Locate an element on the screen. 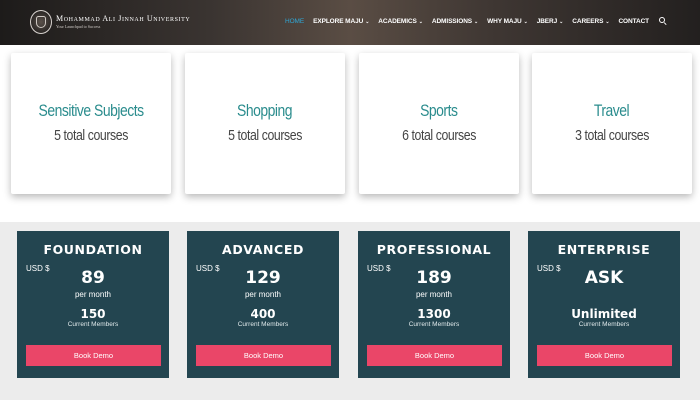 The image size is (700, 400). category-count: 3 total courses is located at coordinates (612, 135).